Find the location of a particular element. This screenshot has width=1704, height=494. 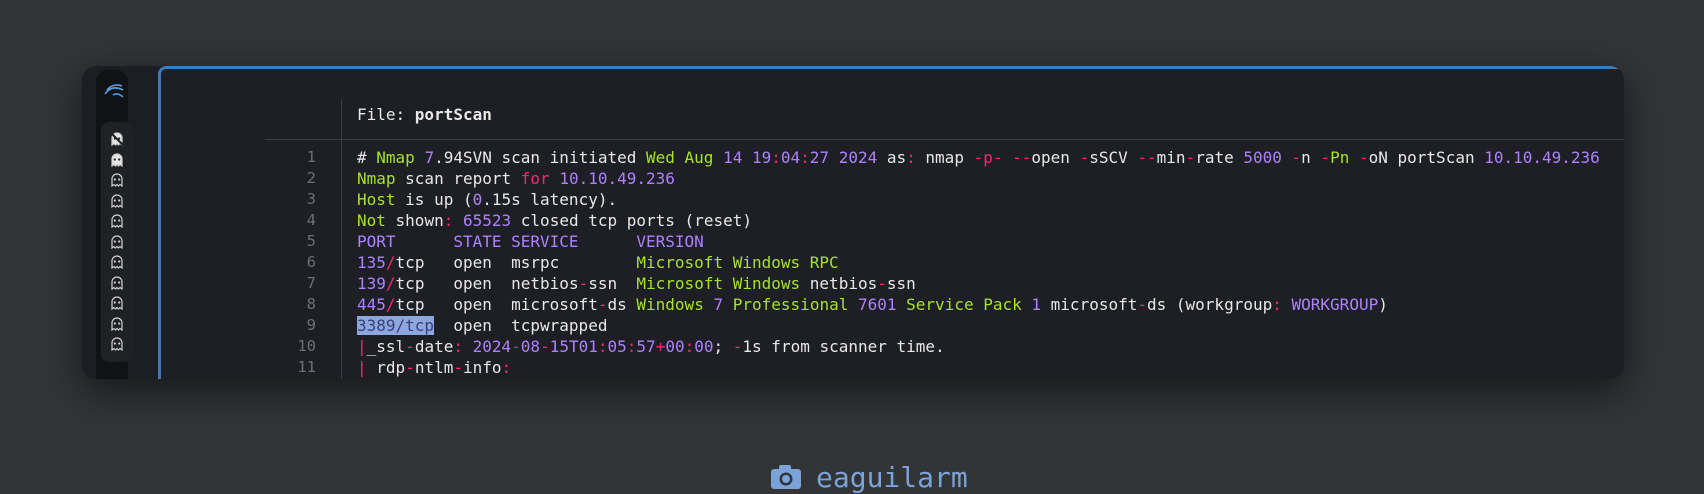

code-line: Nmap scan report for 10.10.49.236 is located at coordinates (516, 178).